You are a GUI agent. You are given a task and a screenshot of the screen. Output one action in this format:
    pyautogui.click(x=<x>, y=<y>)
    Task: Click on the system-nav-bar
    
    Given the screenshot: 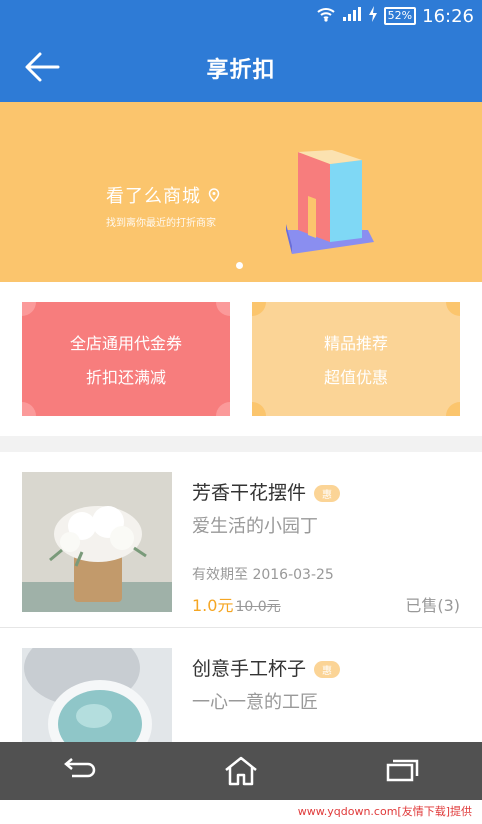 What is the action you would take?
    pyautogui.click(x=241, y=771)
    